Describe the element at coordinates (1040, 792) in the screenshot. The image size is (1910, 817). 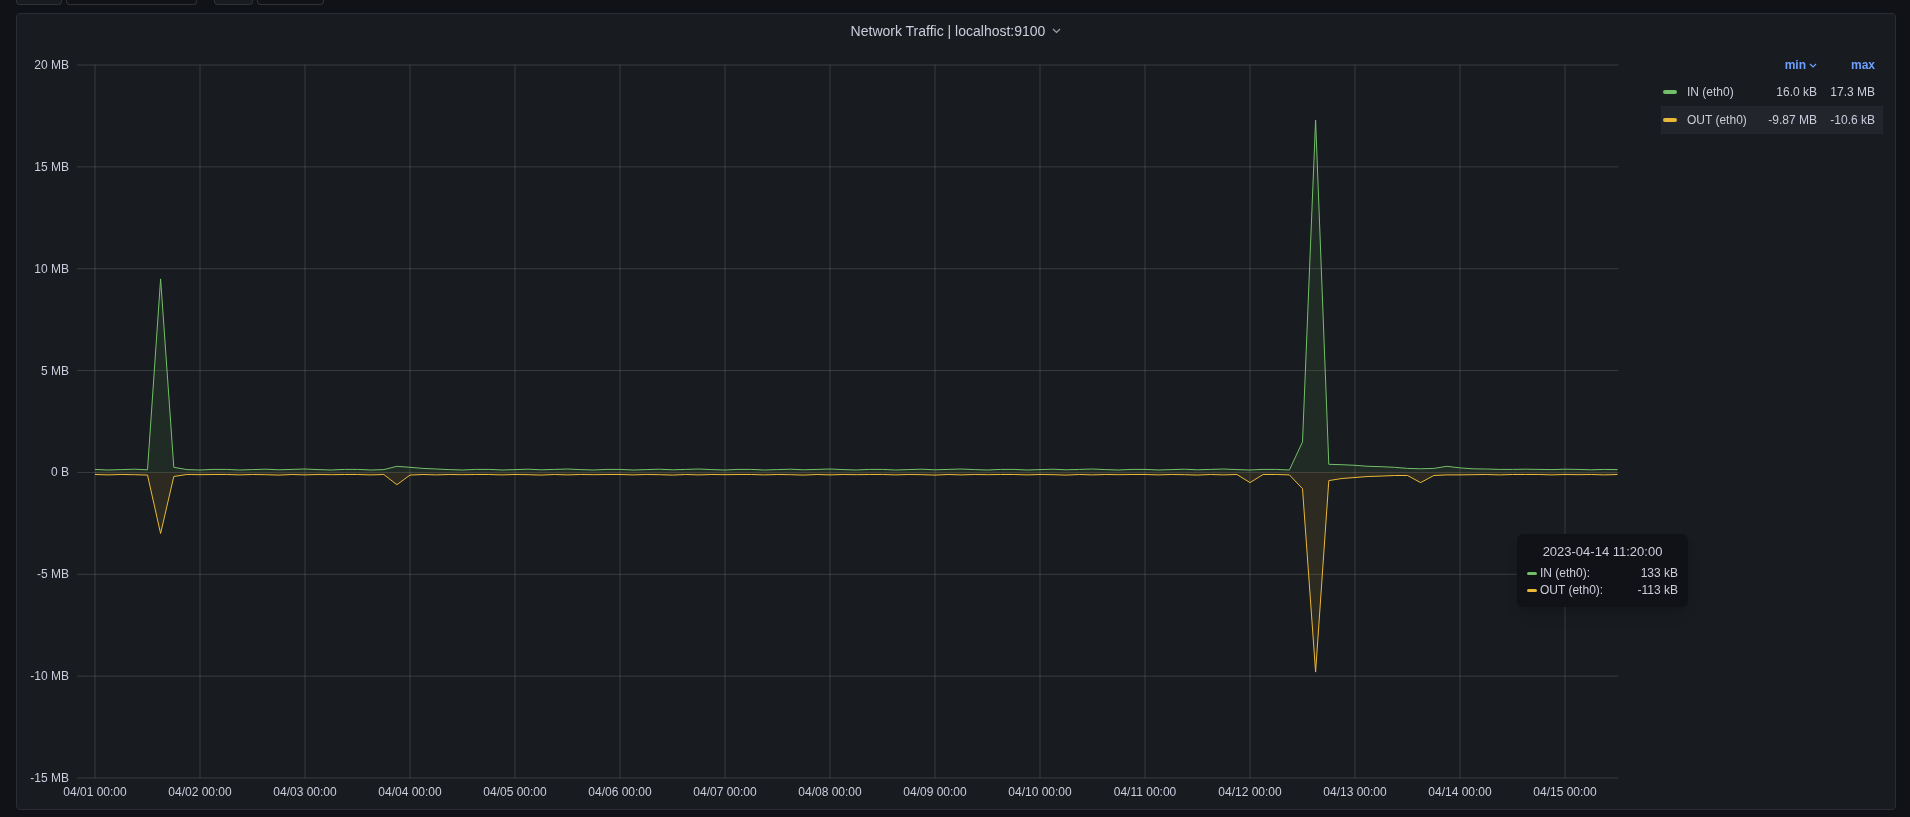
I see `x-axis-label: 04/10 00:00` at that location.